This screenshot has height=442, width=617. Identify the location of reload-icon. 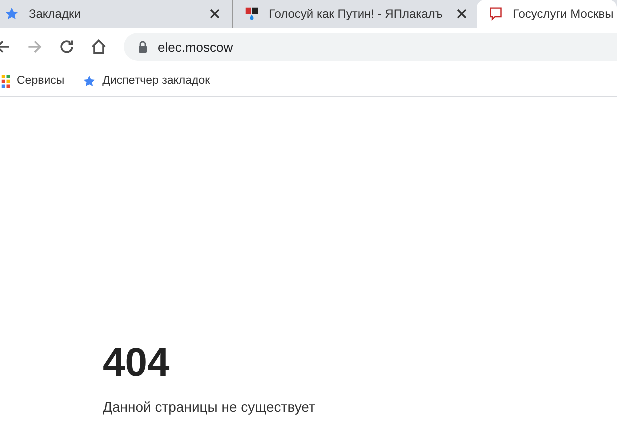
(67, 47).